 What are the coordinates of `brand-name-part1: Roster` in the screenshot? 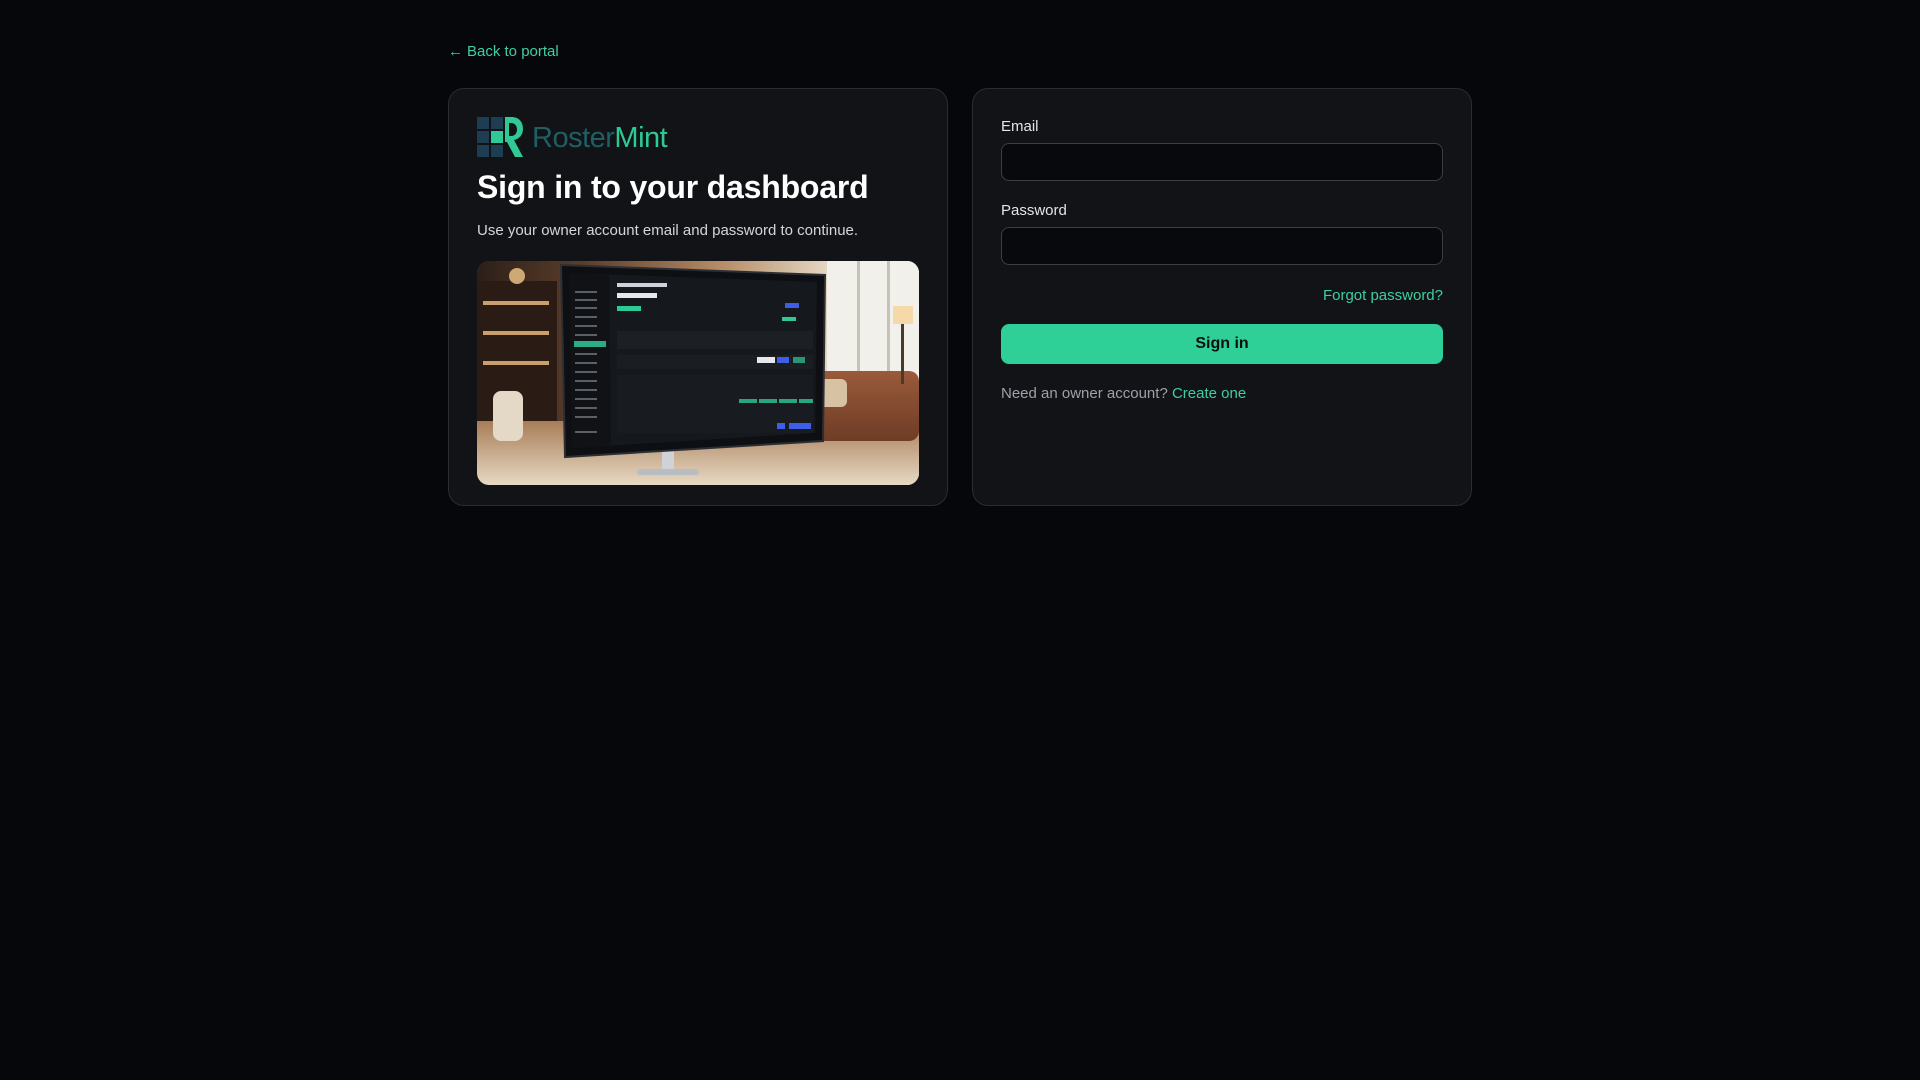 It's located at (573, 137).